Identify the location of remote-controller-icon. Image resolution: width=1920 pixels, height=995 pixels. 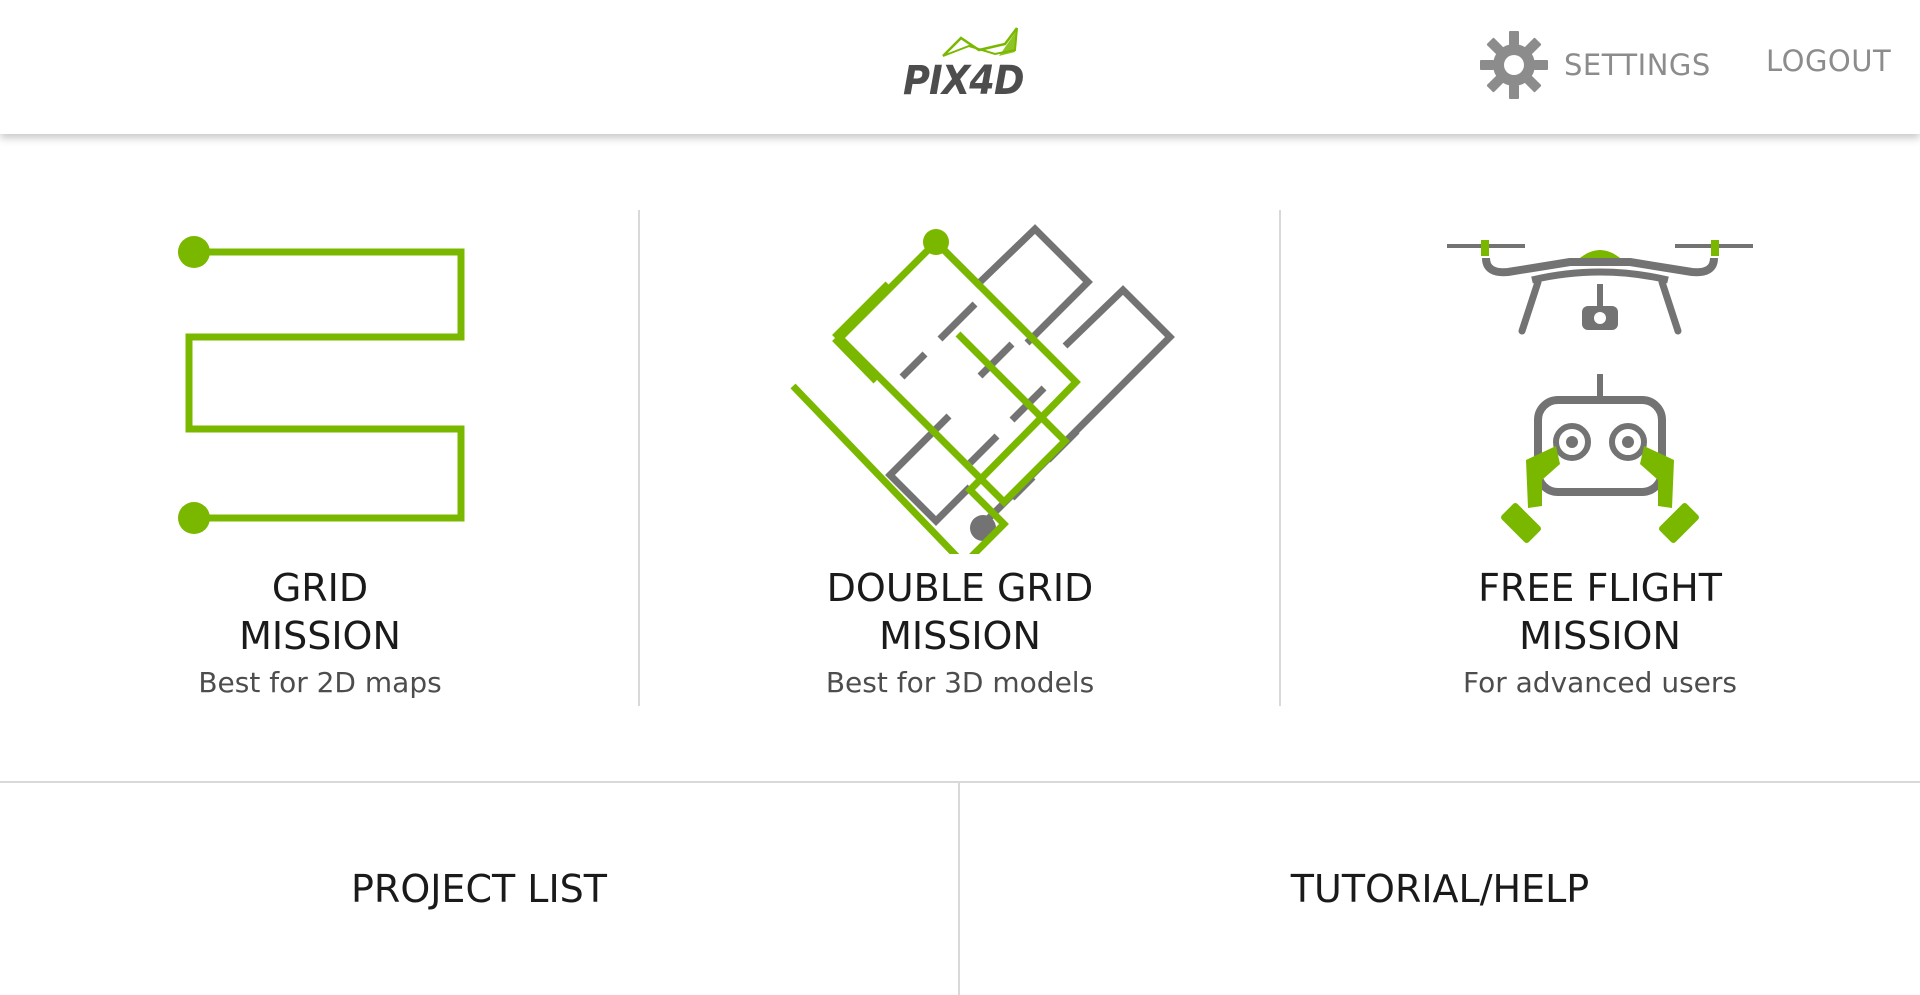
(1600, 458).